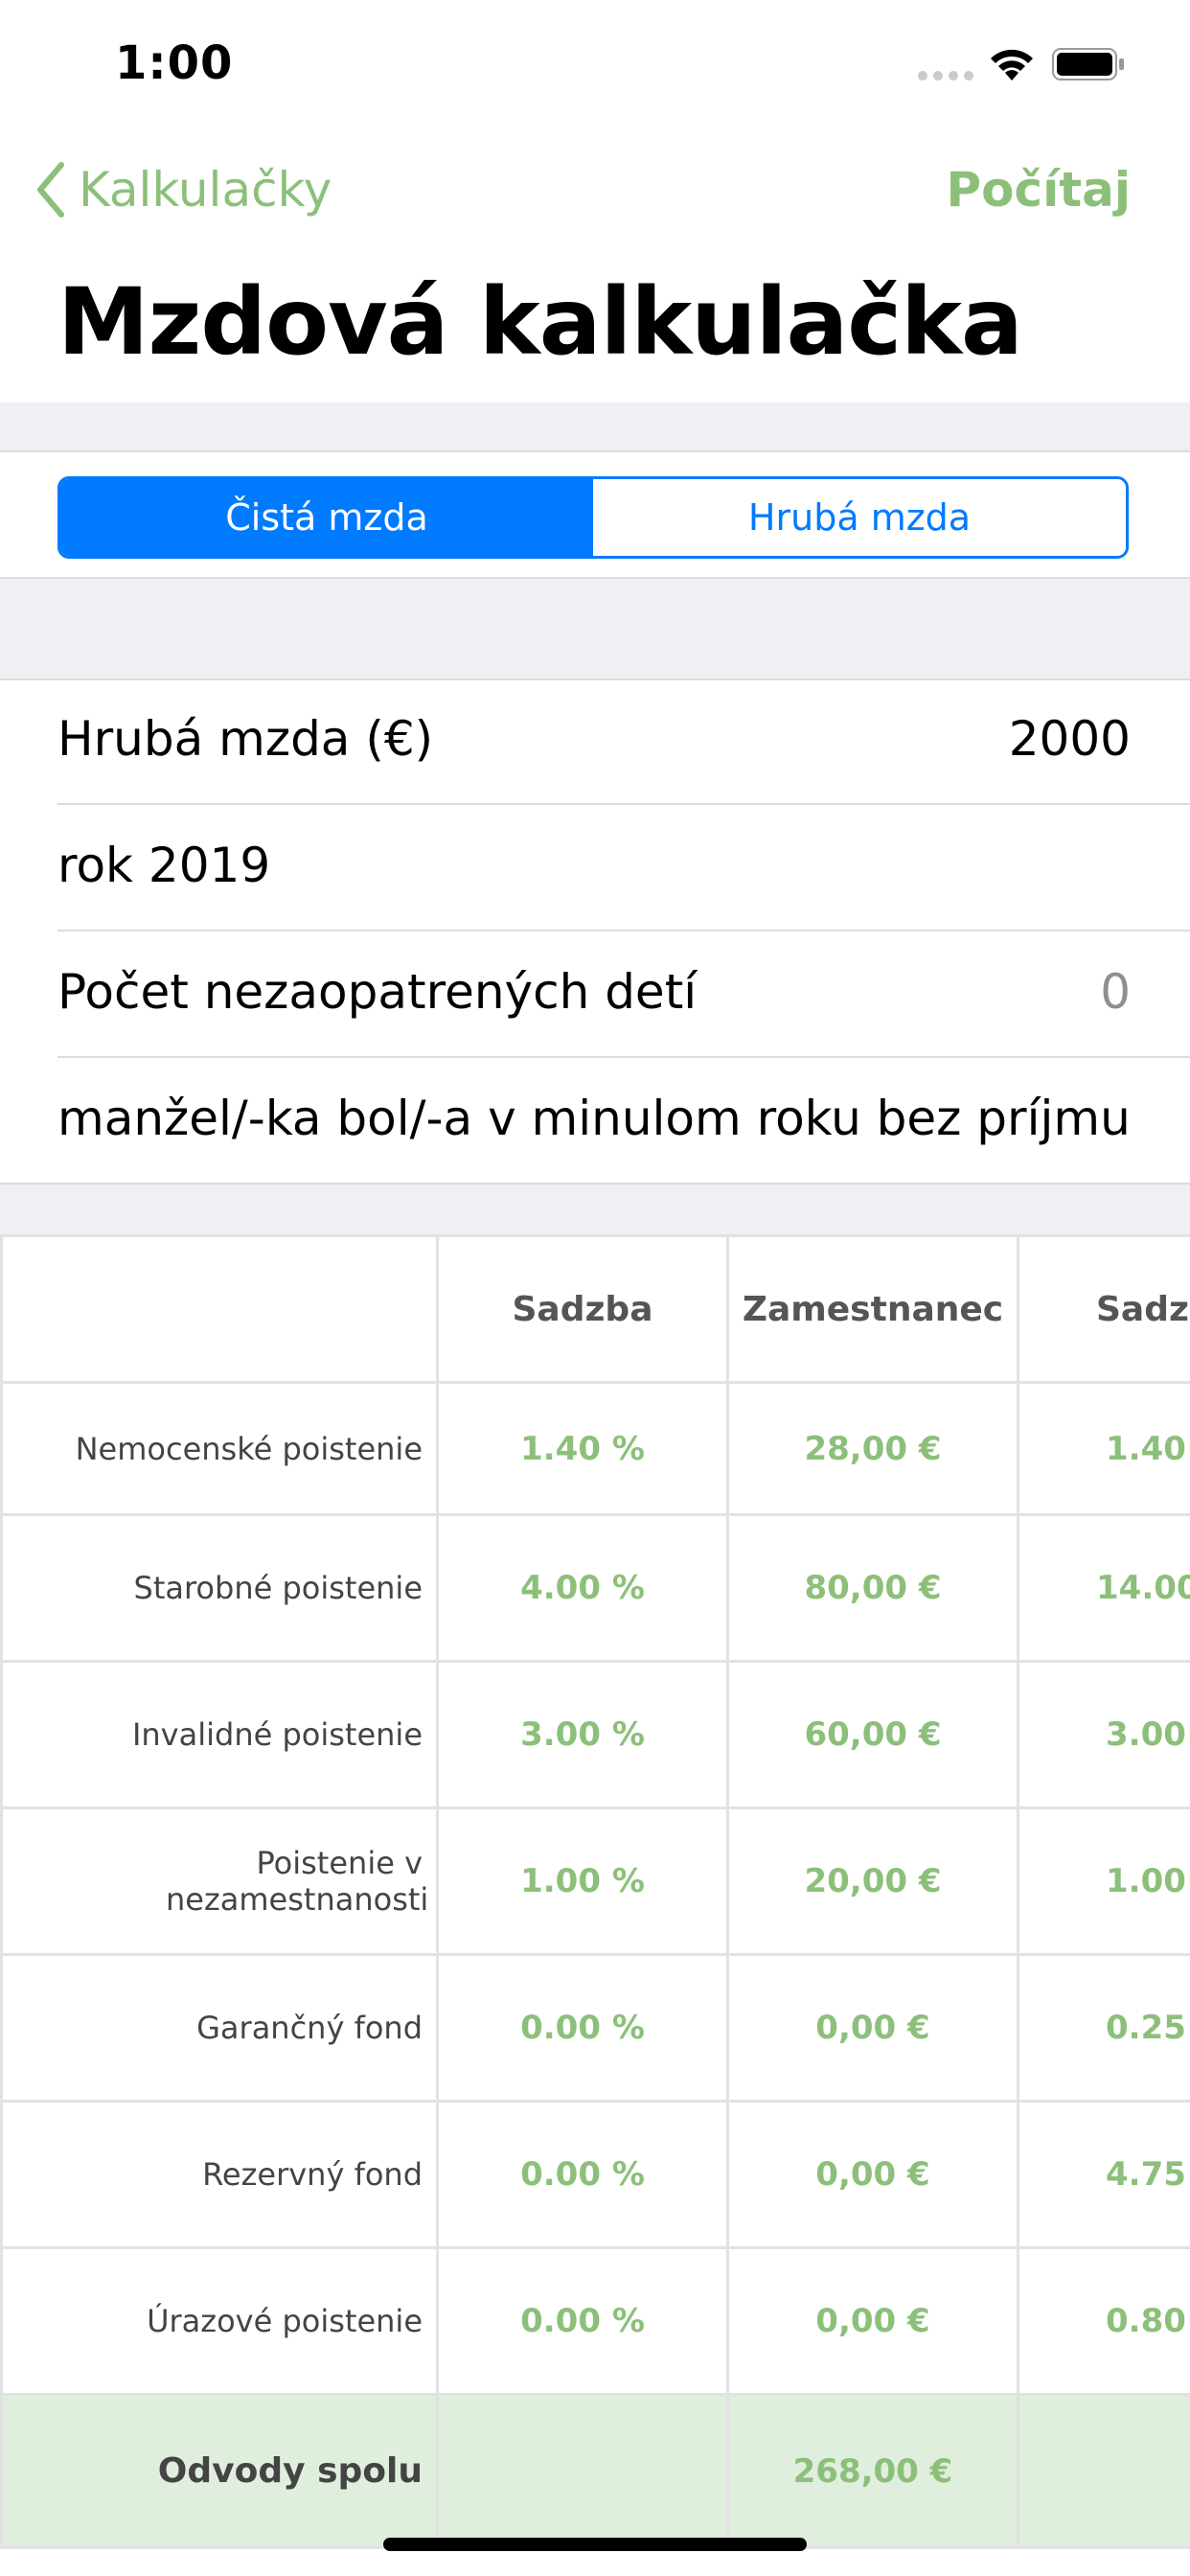 The height and width of the screenshot is (2576, 1190). Describe the element at coordinates (1103, 2028) in the screenshot. I see `rate2-cell: 0.25 %` at that location.